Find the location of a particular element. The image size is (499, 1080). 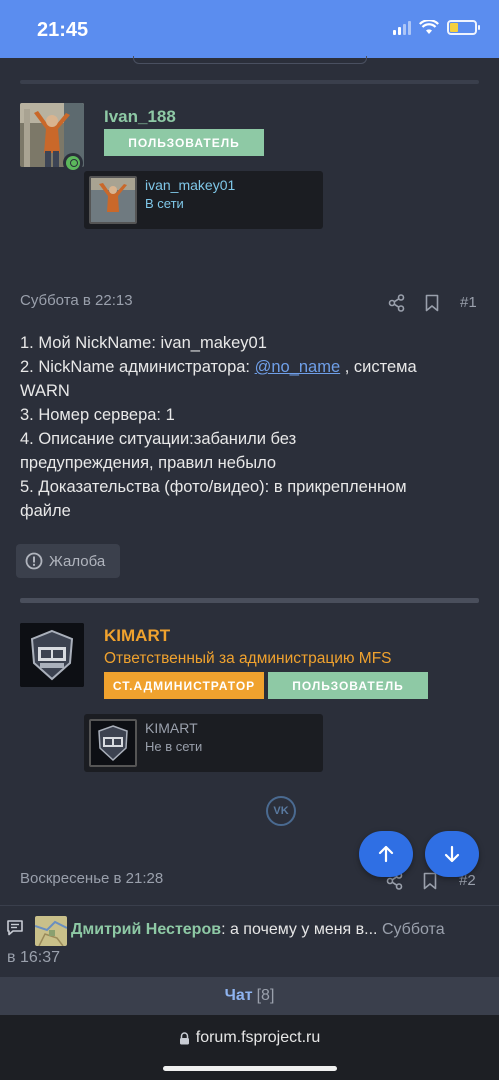

chat-time: в 16:37 is located at coordinates (33, 957).